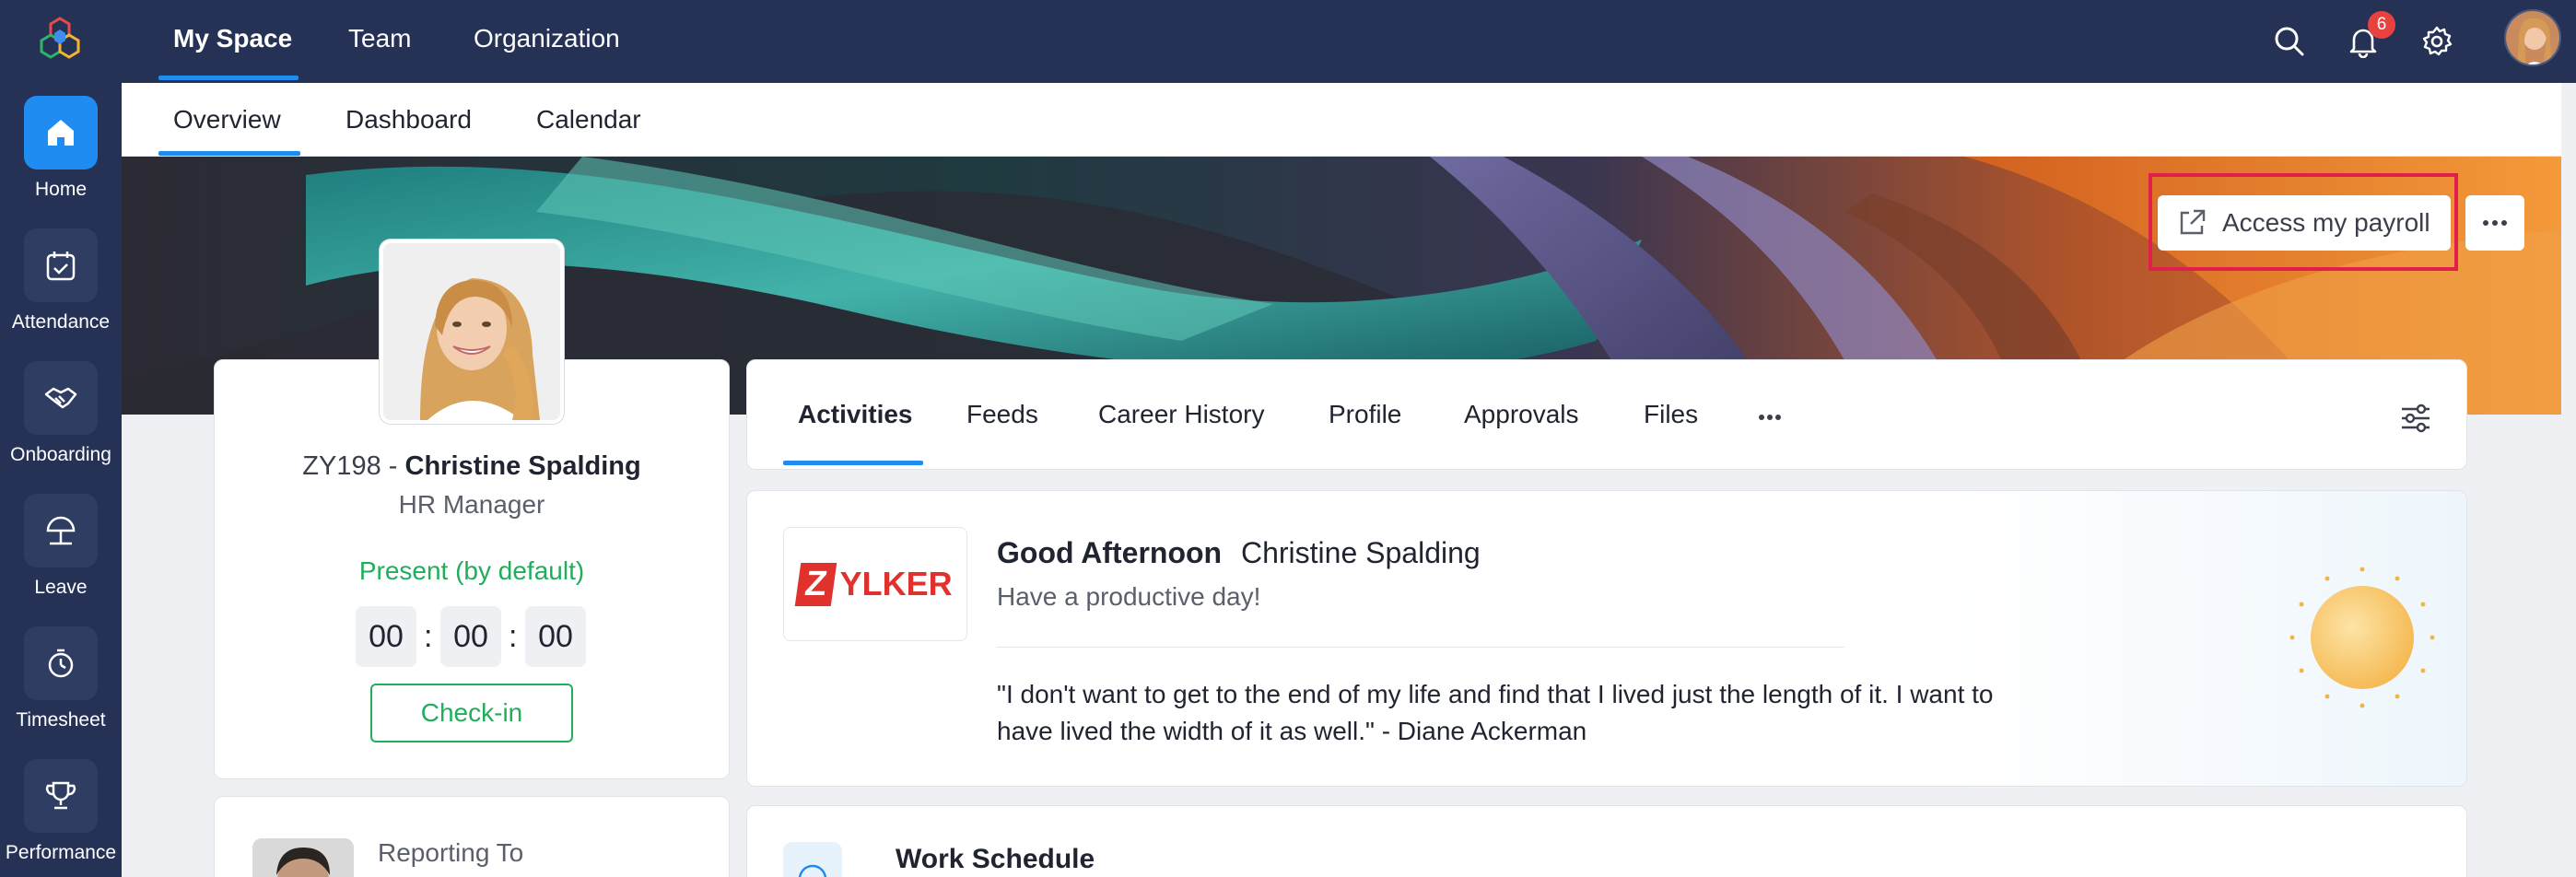 Image resolution: width=2576 pixels, height=877 pixels. I want to click on tab-approvals: Approvals, so click(1521, 414).